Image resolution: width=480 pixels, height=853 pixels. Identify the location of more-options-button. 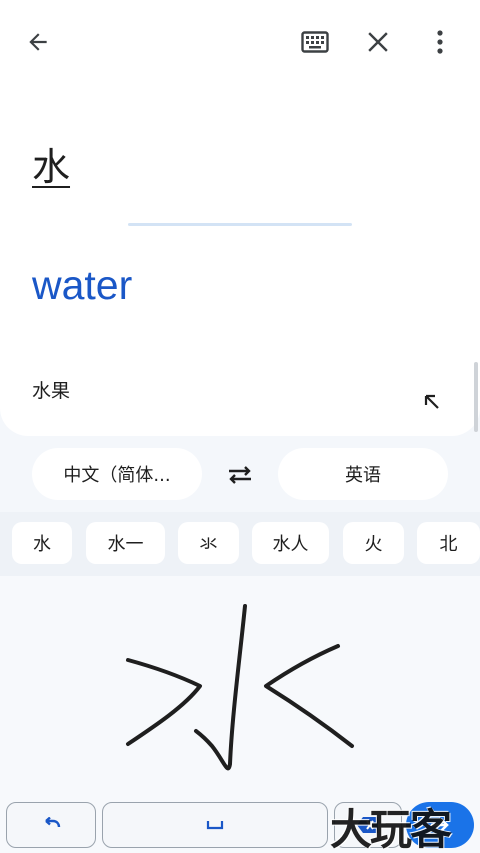
(440, 42).